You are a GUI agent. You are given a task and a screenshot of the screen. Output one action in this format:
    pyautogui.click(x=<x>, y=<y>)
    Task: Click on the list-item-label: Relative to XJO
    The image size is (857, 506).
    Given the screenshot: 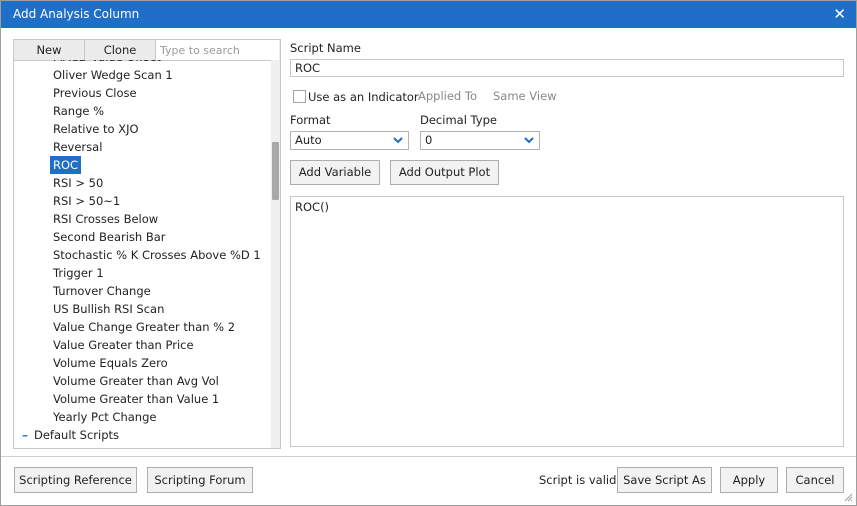 What is the action you would take?
    pyautogui.click(x=96, y=129)
    